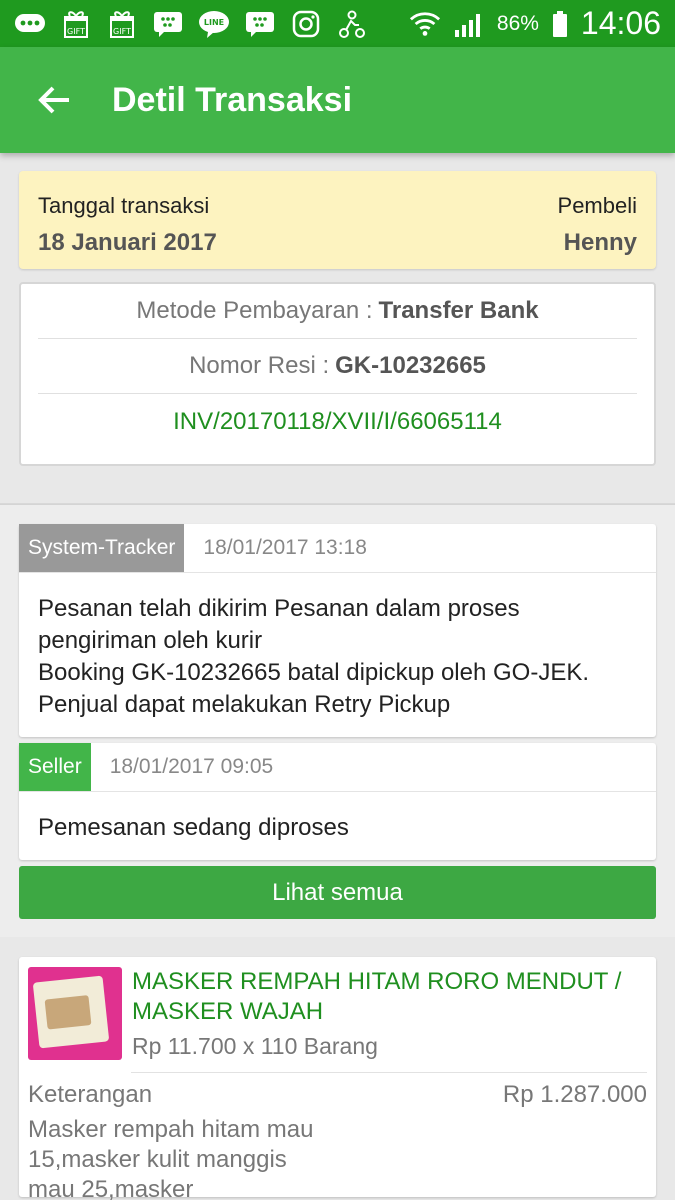  I want to click on product-total: Rp 1.287.000, so click(574, 1094).